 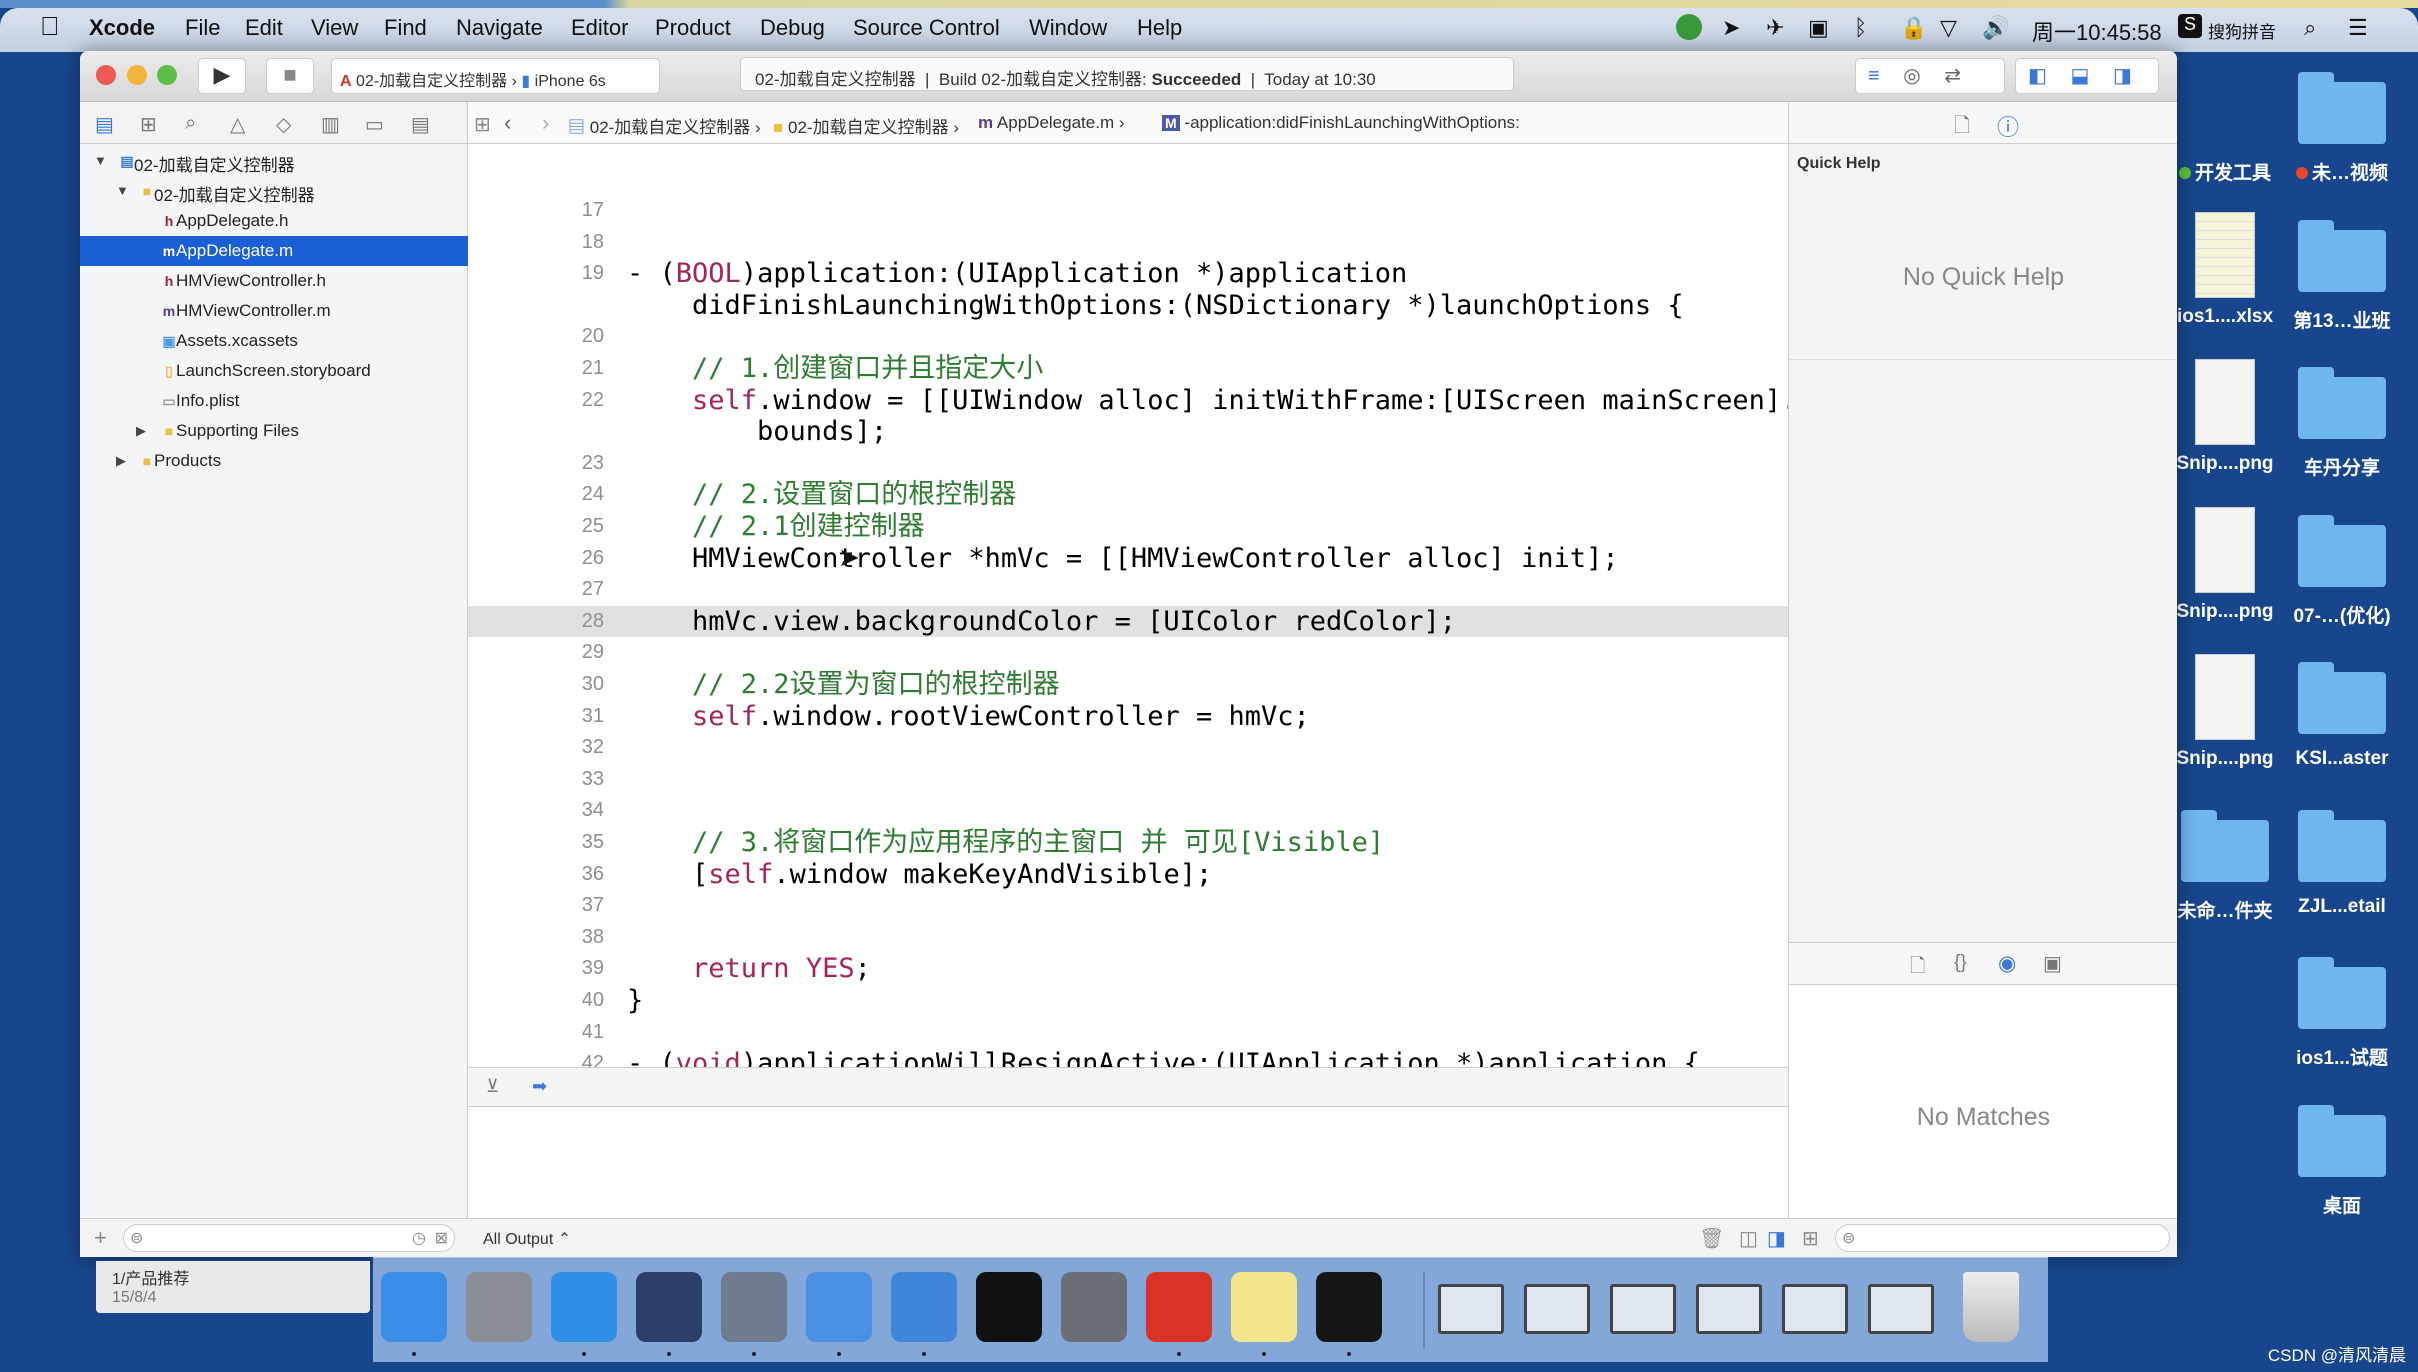 What do you see at coordinates (2342, 718) in the screenshot?
I see `desktop-item: KSI...aster` at bounding box center [2342, 718].